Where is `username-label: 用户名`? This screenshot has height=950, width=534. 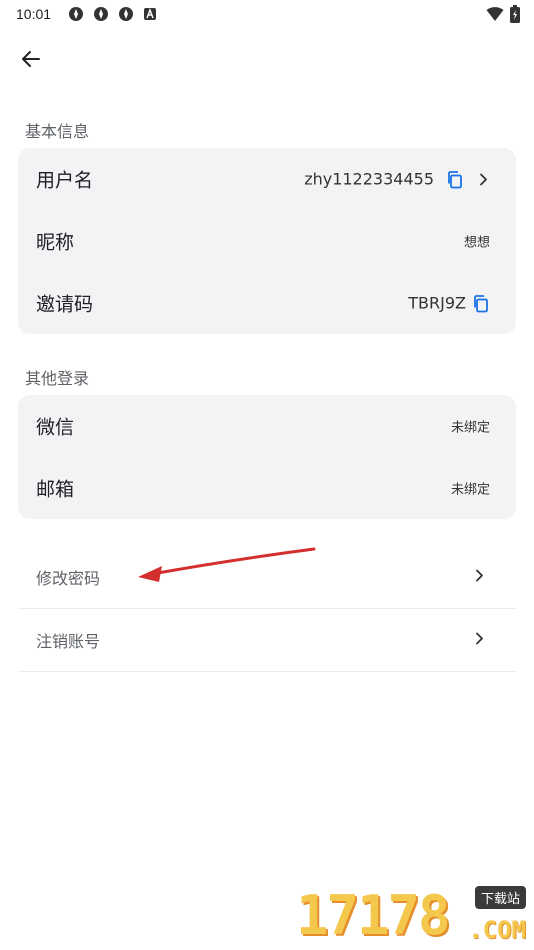
username-label: 用户名 is located at coordinates (65, 180).